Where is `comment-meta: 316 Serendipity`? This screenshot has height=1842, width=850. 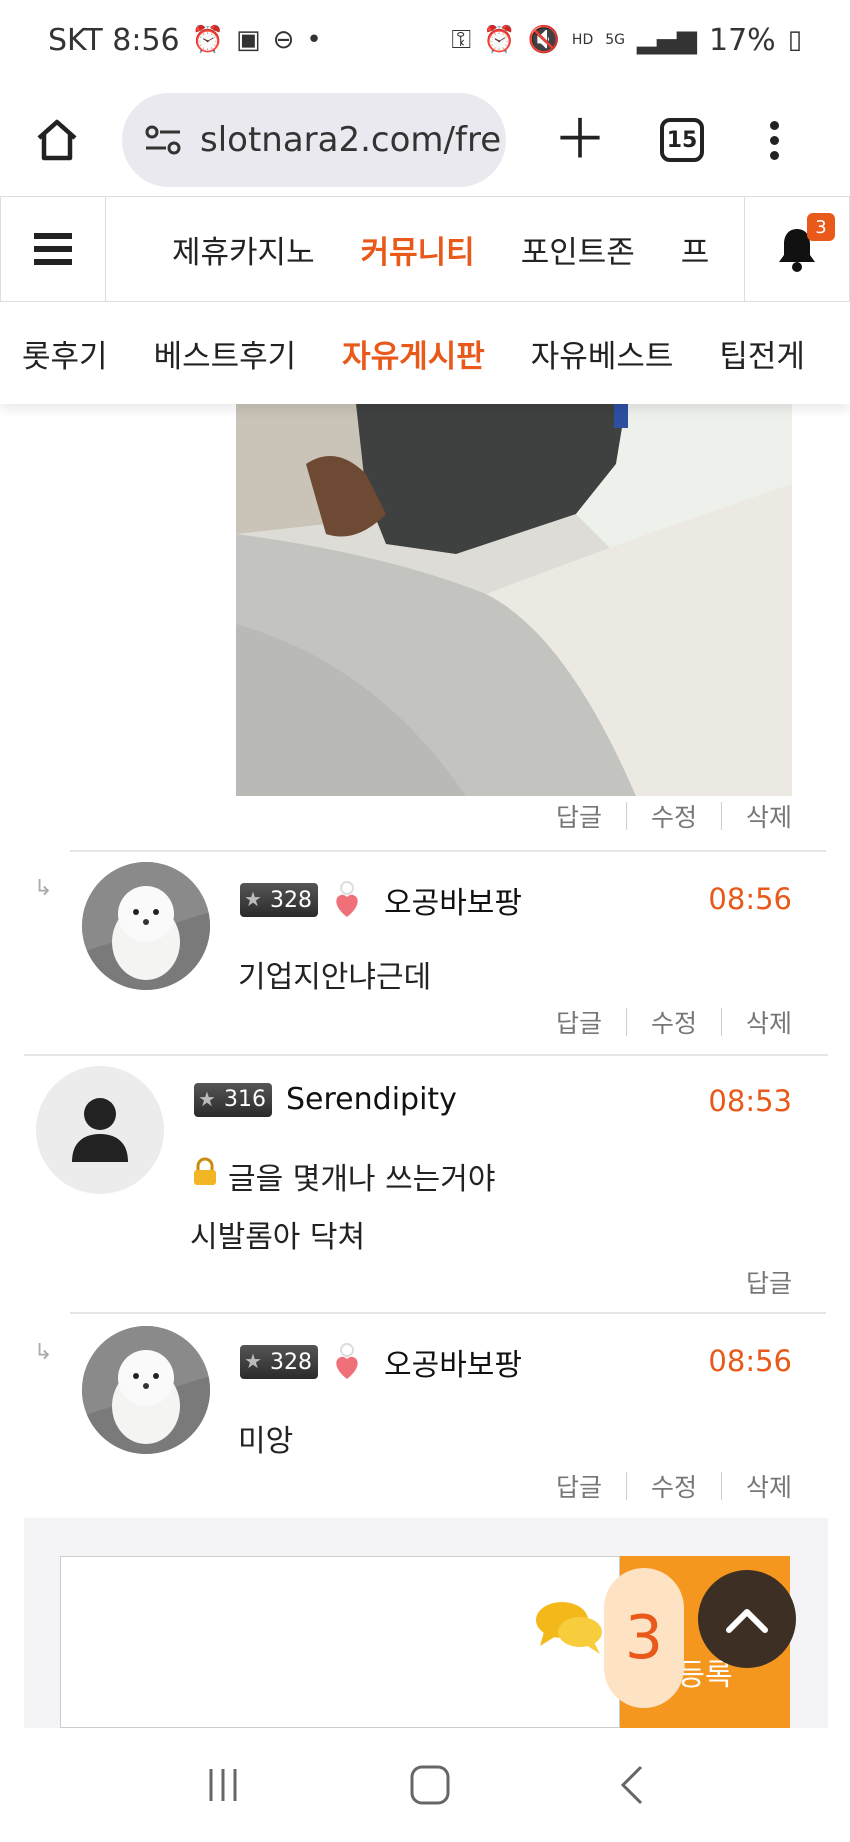 comment-meta: 316 Serendipity is located at coordinates (325, 1099).